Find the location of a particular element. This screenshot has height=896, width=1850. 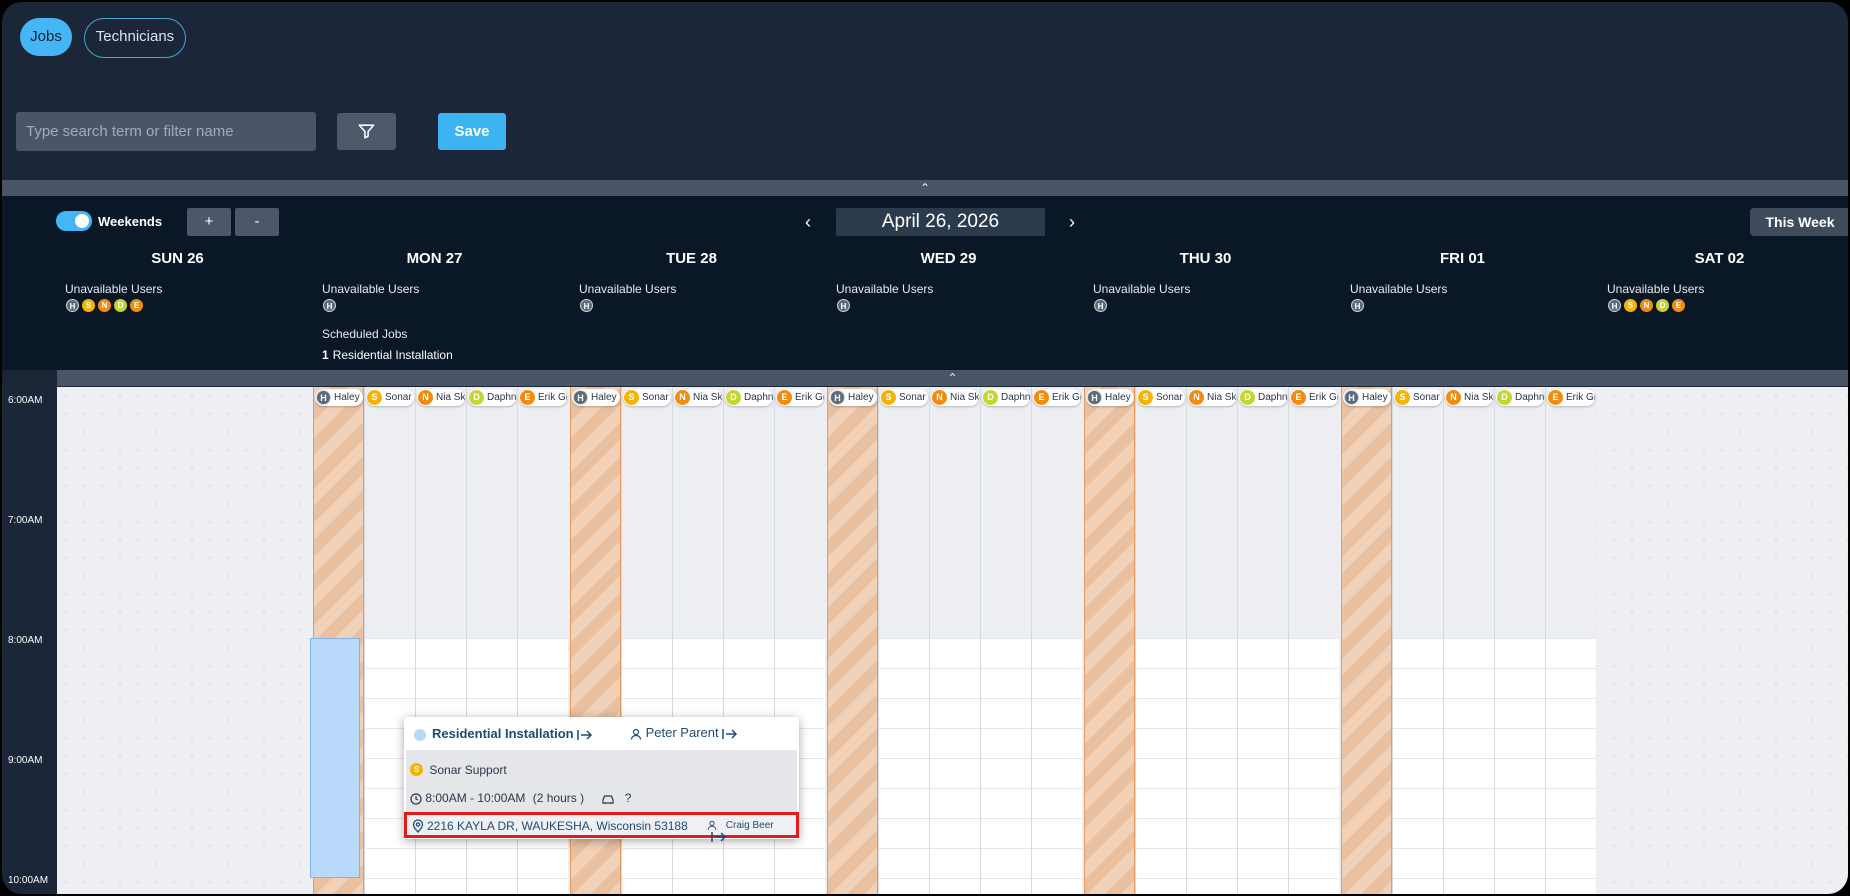

job-title-link: Residential Installation is located at coordinates (512, 733).